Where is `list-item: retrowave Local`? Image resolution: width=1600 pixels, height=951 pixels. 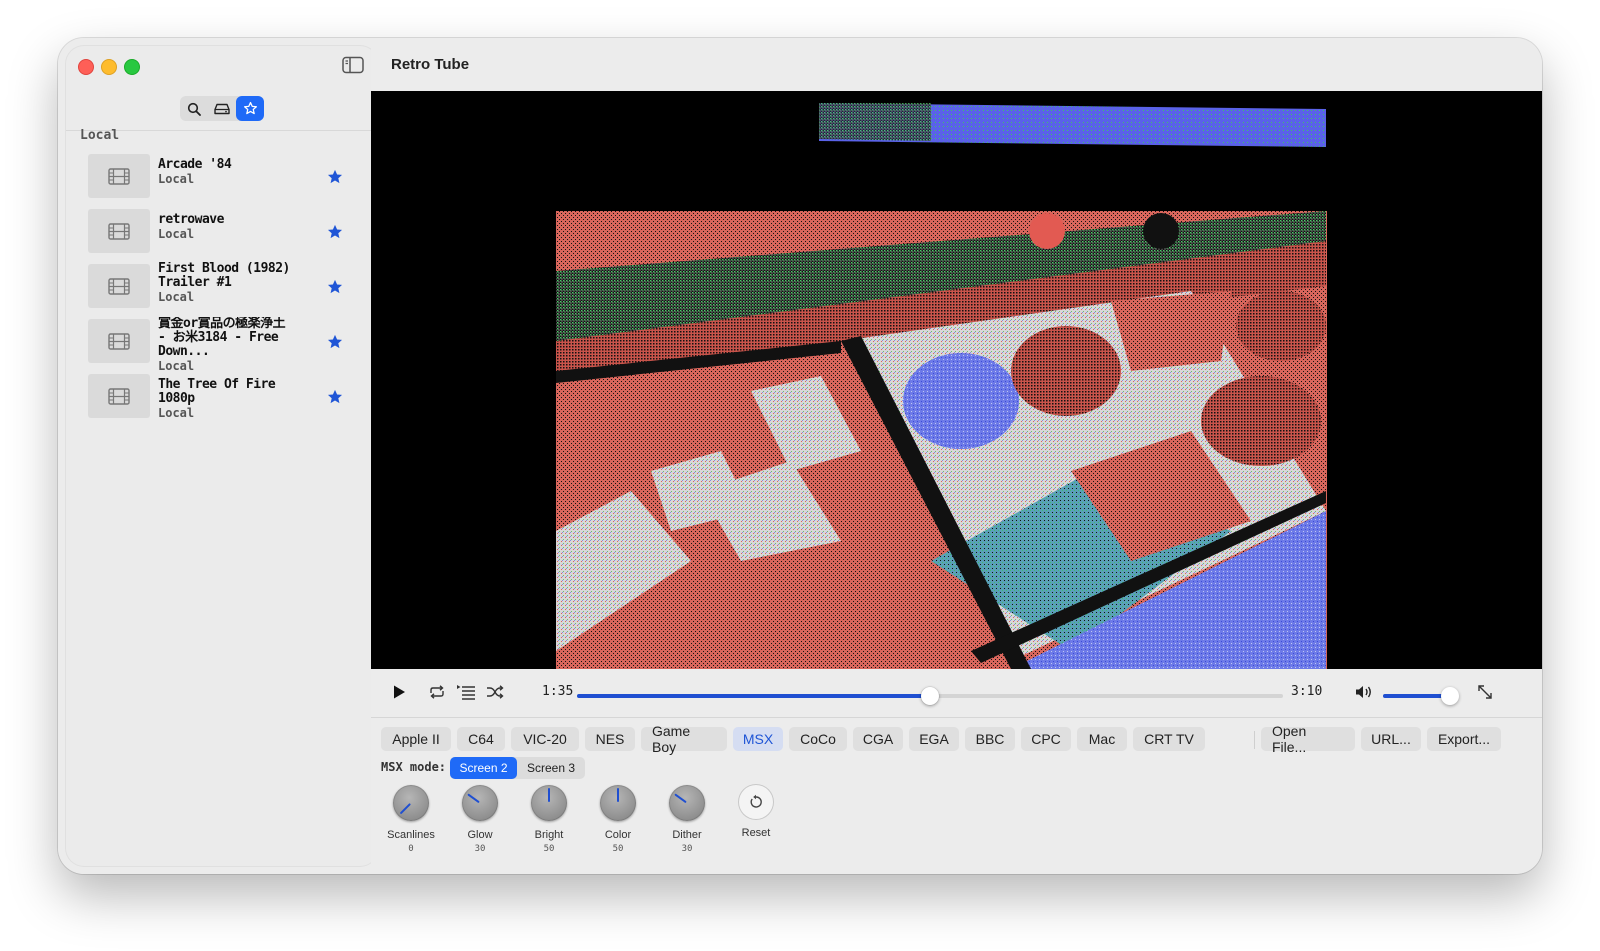
list-item: retrowave Local is located at coordinates (228, 234).